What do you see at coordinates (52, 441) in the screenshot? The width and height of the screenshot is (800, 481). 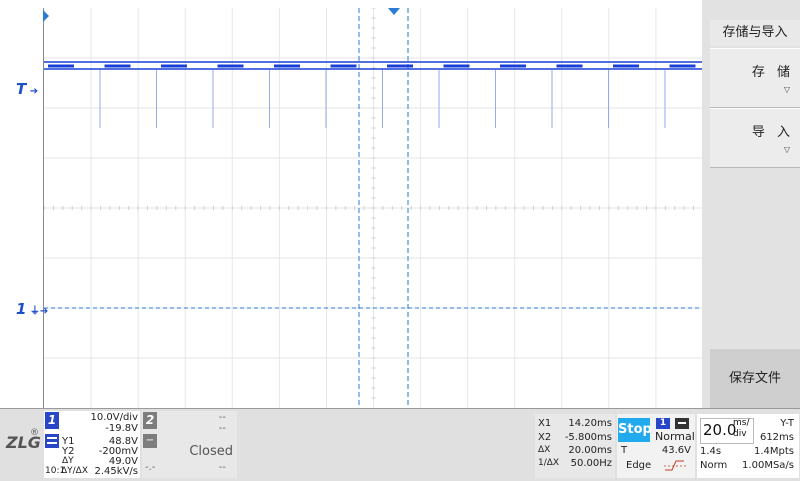 I see `ch1-coupling-icon` at bounding box center [52, 441].